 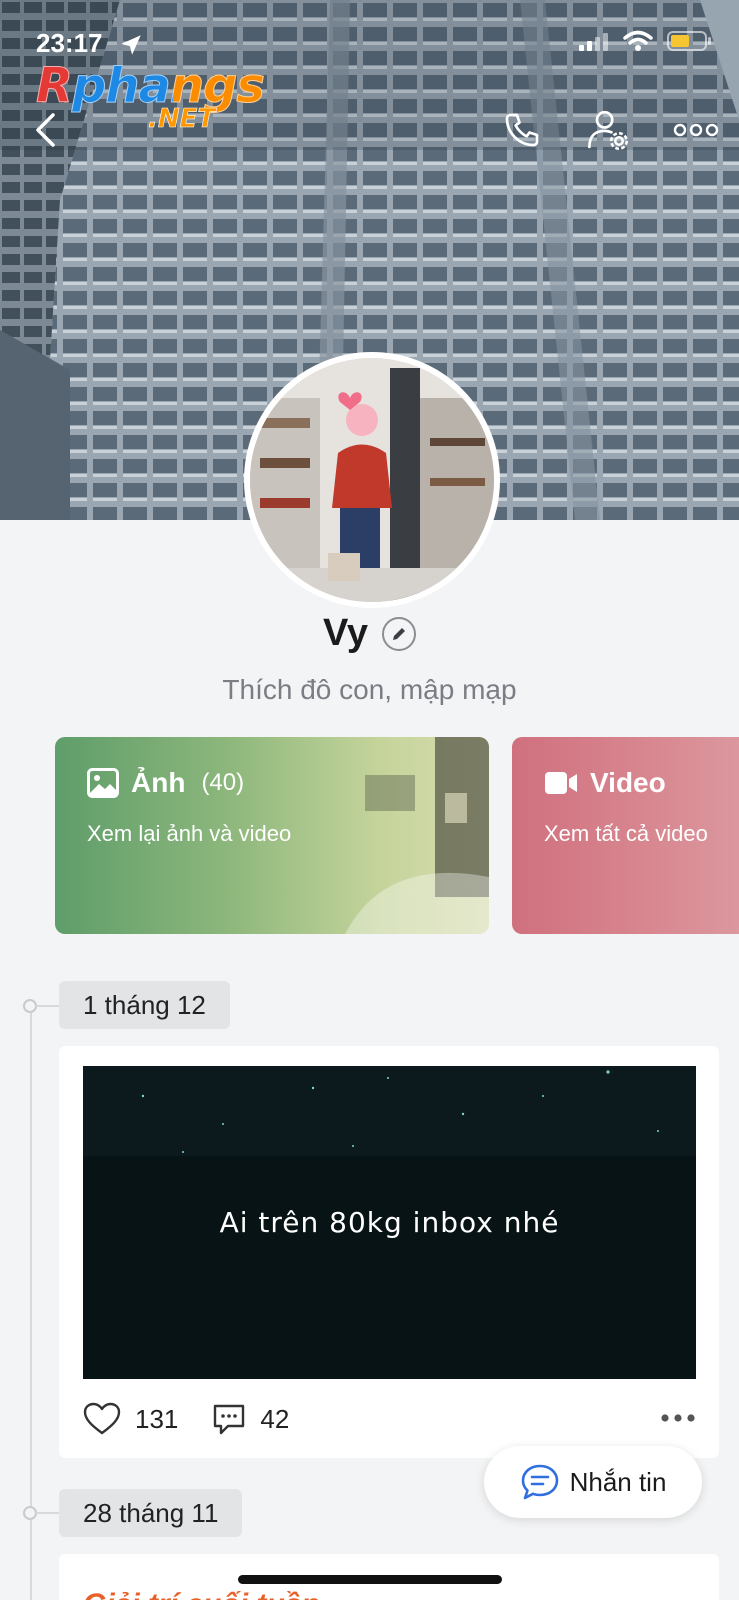 I want to click on phone-icon, so click(x=522, y=130).